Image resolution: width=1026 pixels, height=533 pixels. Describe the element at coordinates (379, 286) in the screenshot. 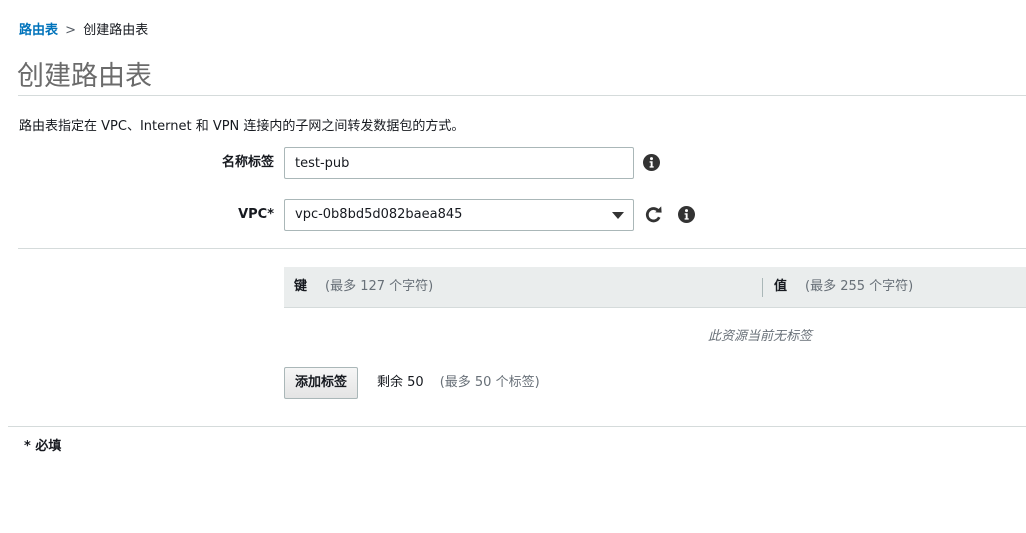

I see `key-hint: (最多 127 个字符)` at that location.